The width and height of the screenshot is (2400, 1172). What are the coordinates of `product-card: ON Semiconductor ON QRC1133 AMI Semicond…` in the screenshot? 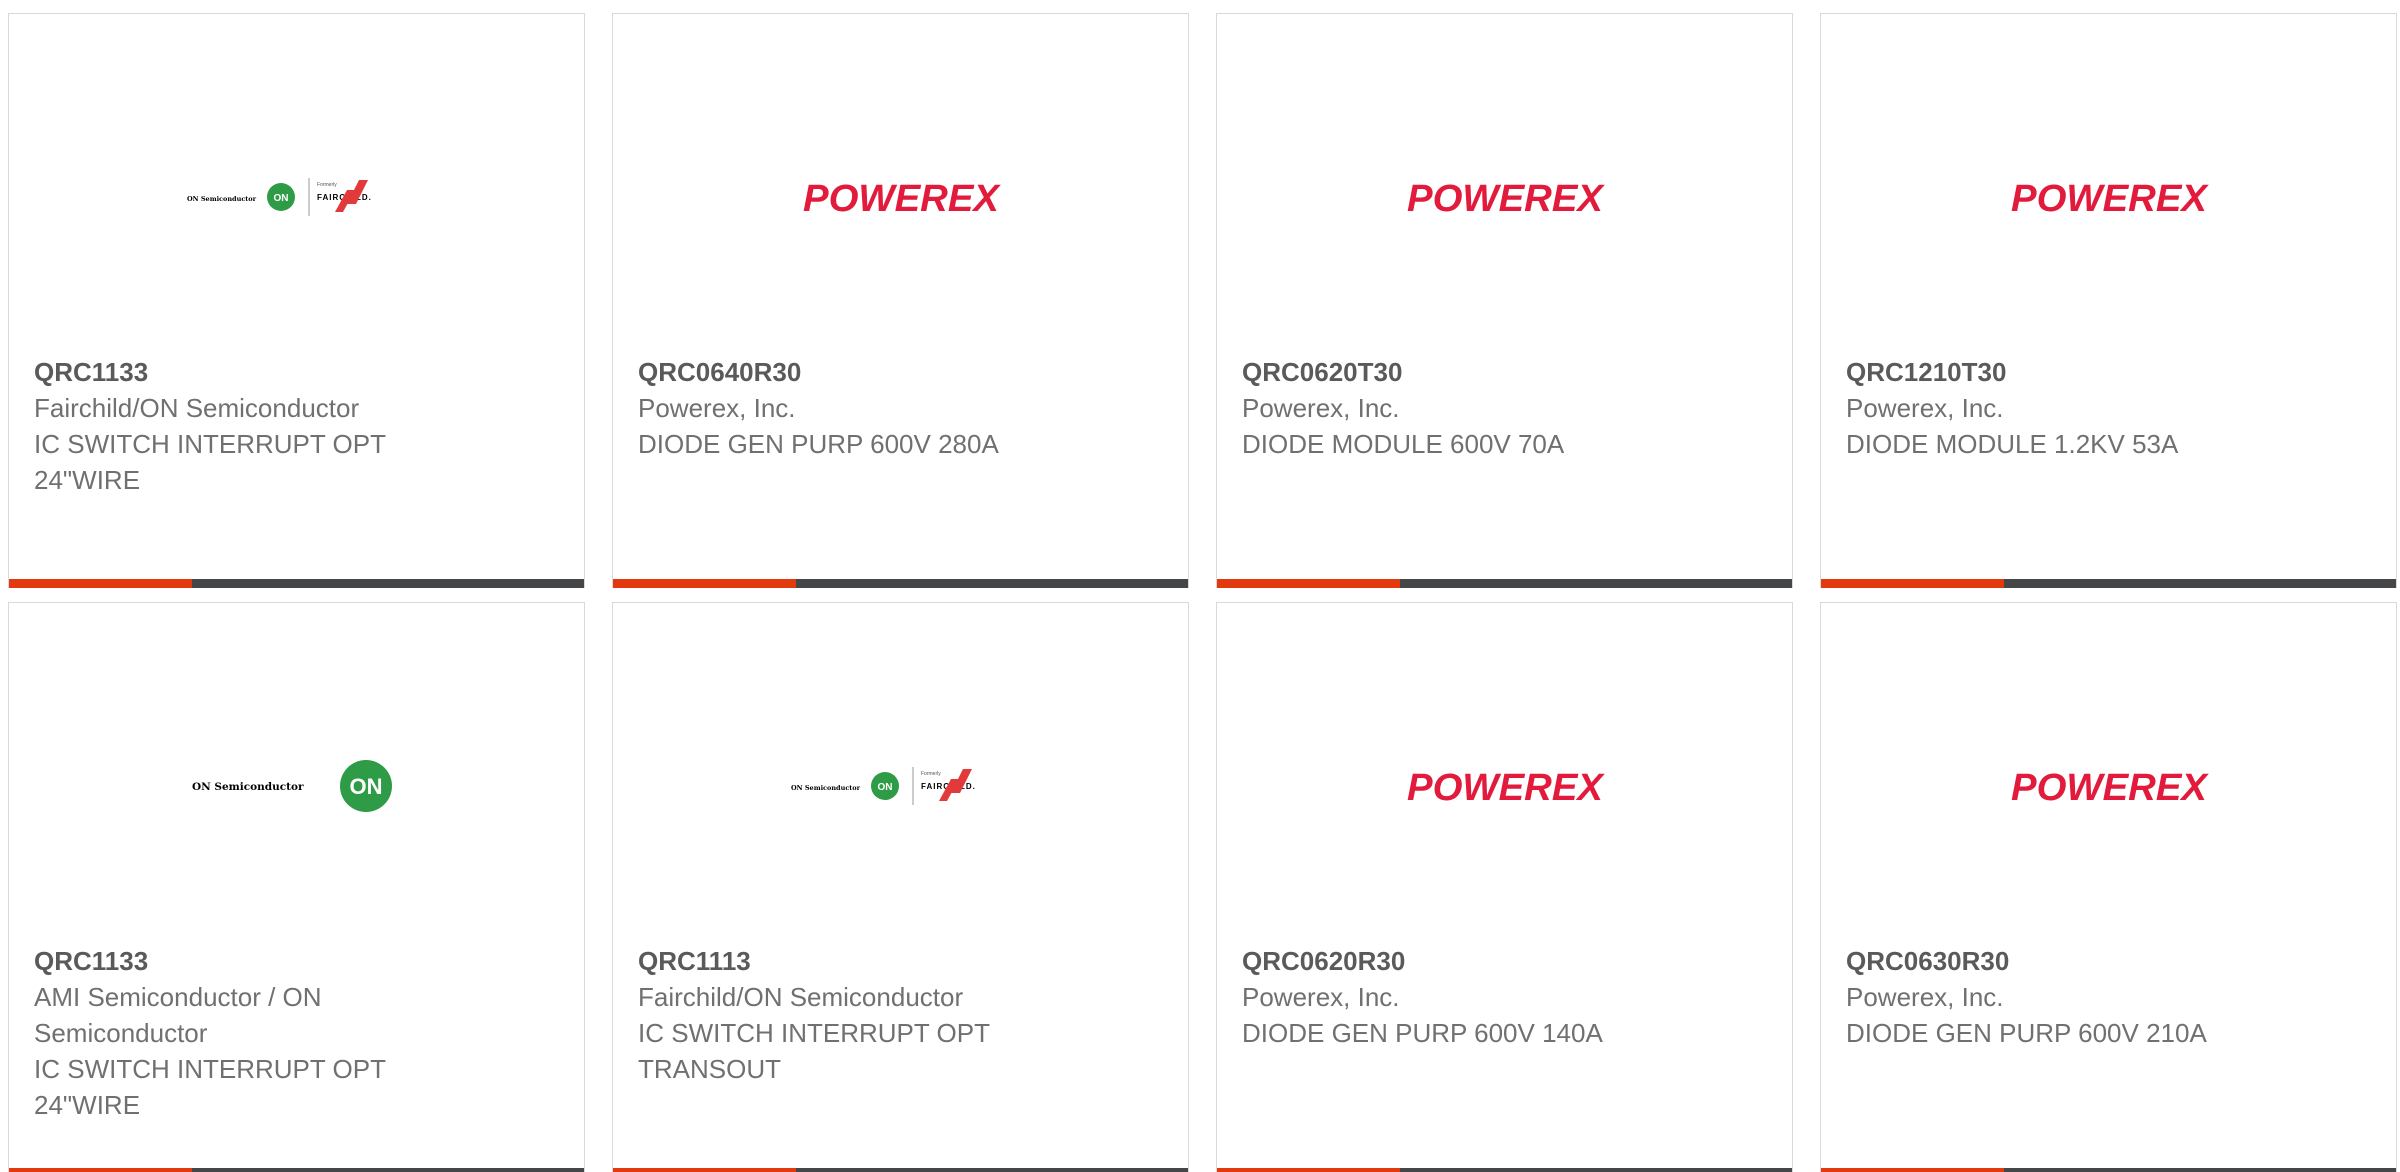 It's located at (296, 887).